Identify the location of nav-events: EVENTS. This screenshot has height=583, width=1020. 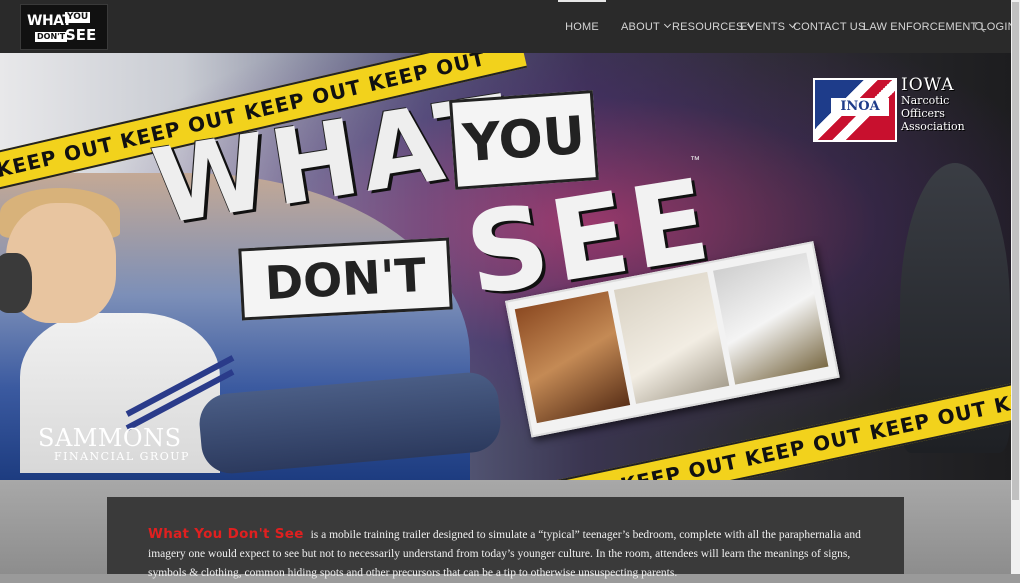
(768, 26).